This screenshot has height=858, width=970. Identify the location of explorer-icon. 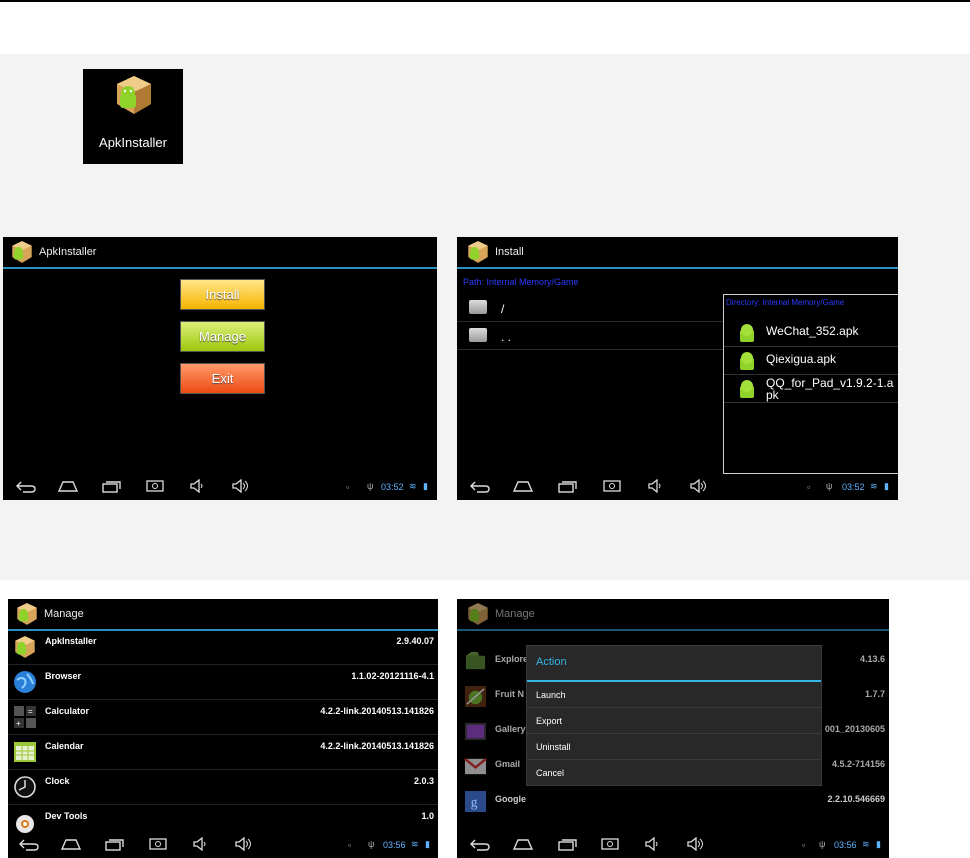
(475, 660).